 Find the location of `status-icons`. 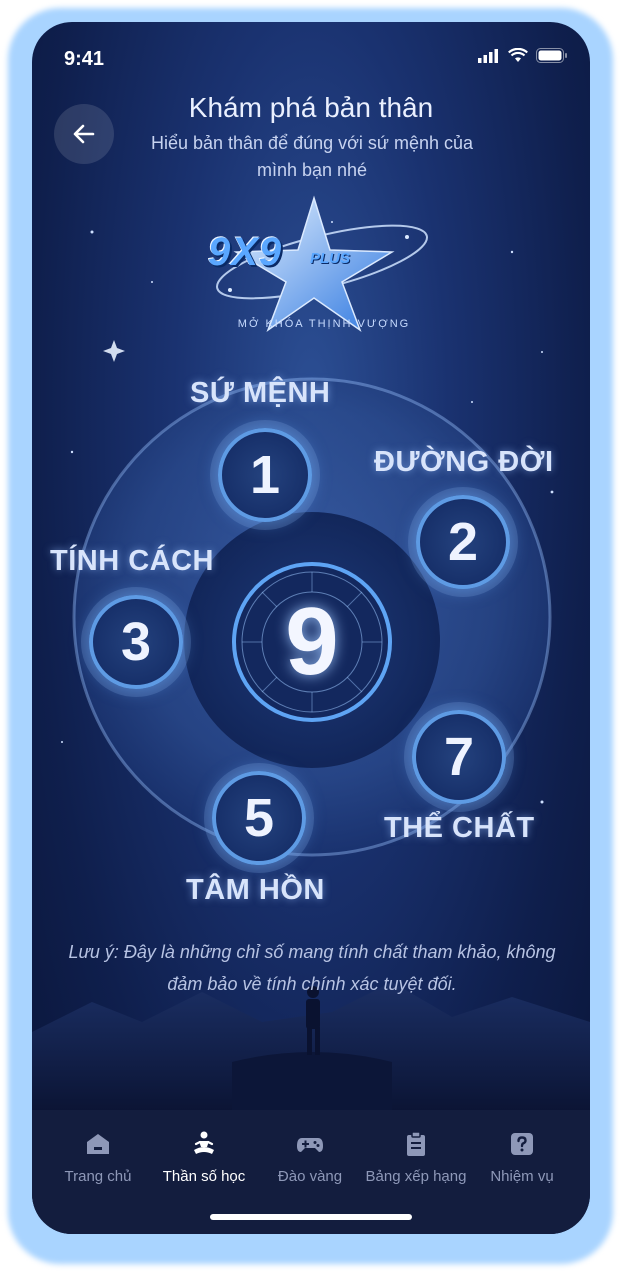

status-icons is located at coordinates (523, 55).